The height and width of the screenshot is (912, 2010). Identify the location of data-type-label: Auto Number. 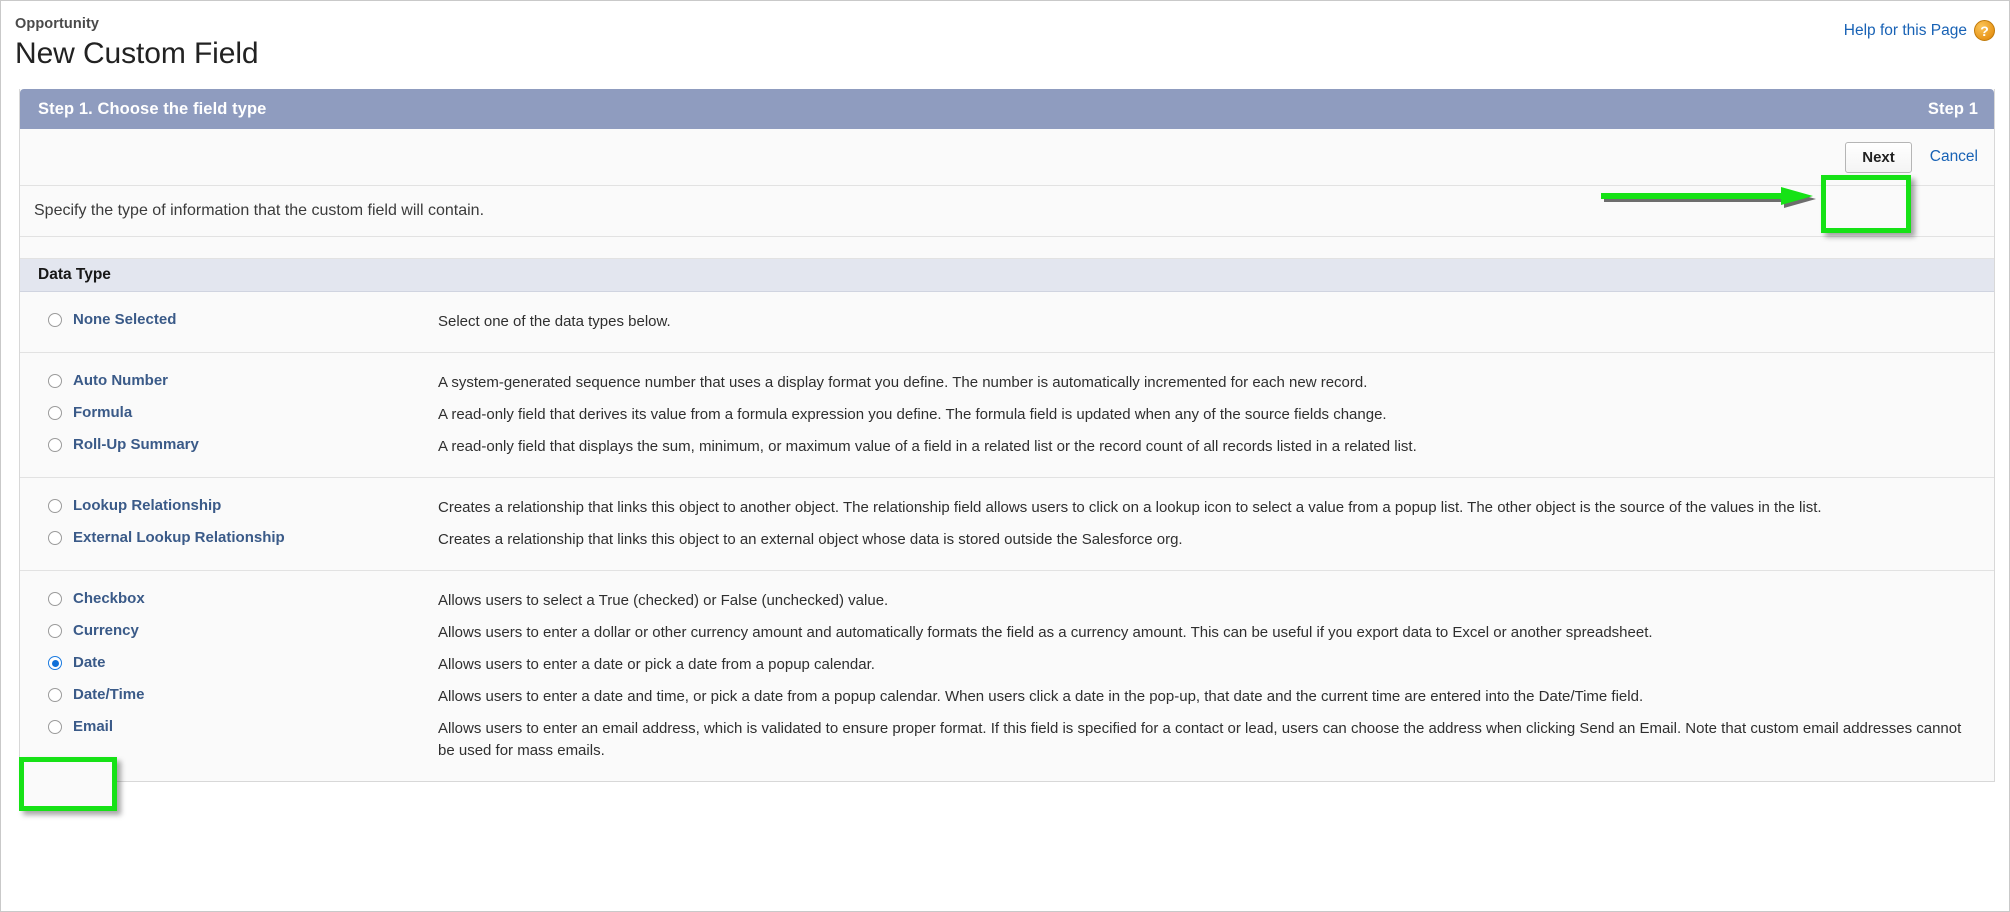
(120, 381).